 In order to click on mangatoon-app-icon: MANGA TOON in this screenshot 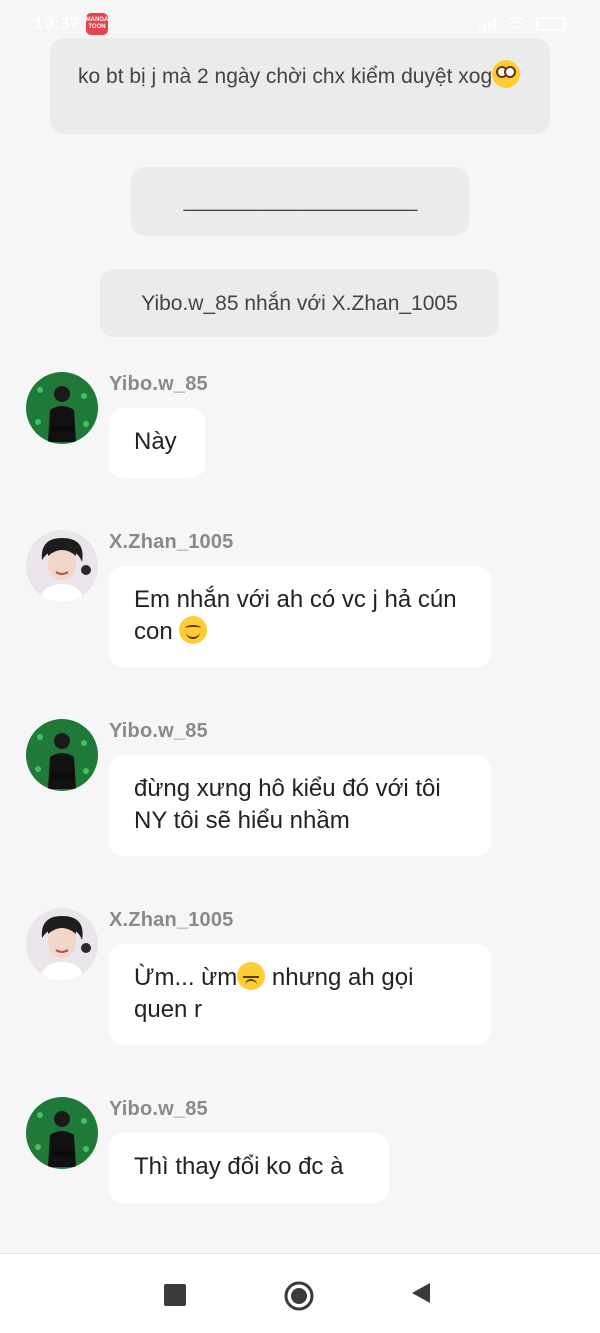, I will do `click(97, 24)`.